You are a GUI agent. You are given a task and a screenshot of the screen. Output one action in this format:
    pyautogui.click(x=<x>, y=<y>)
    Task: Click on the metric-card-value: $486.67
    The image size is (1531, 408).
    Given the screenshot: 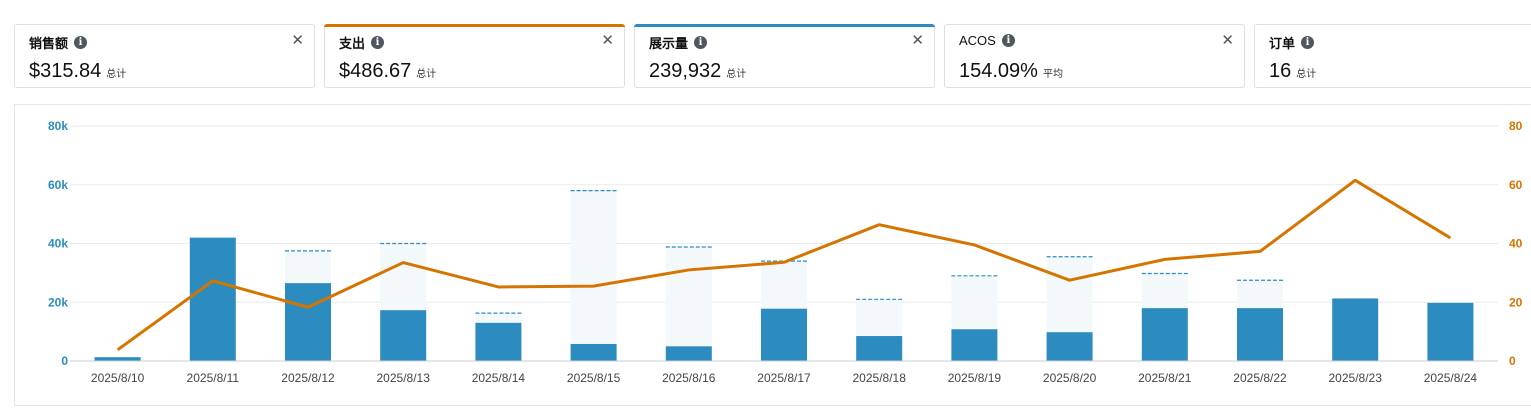 What is the action you would take?
    pyautogui.click(x=375, y=71)
    